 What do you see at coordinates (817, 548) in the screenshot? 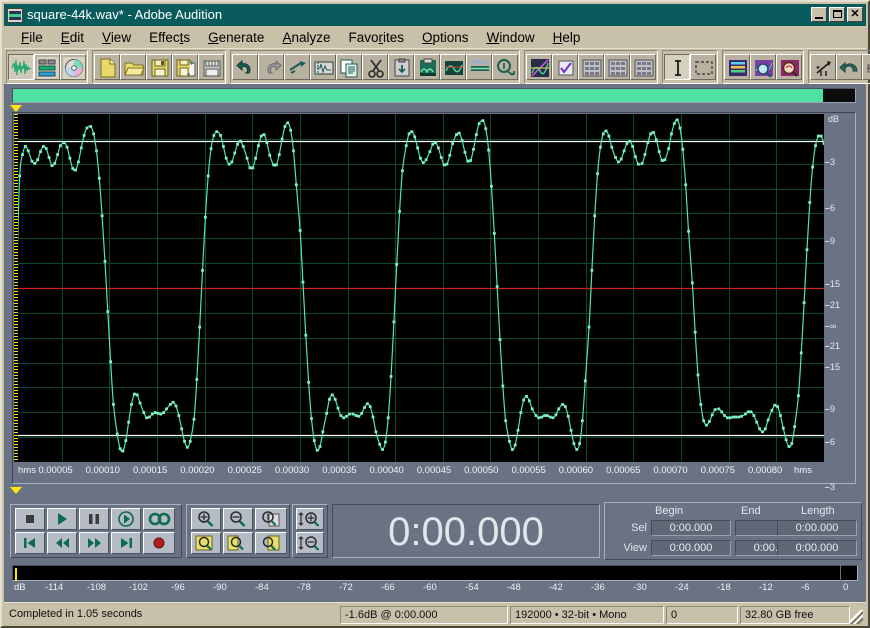
I see `view-length-field: 0:00.000` at bounding box center [817, 548].